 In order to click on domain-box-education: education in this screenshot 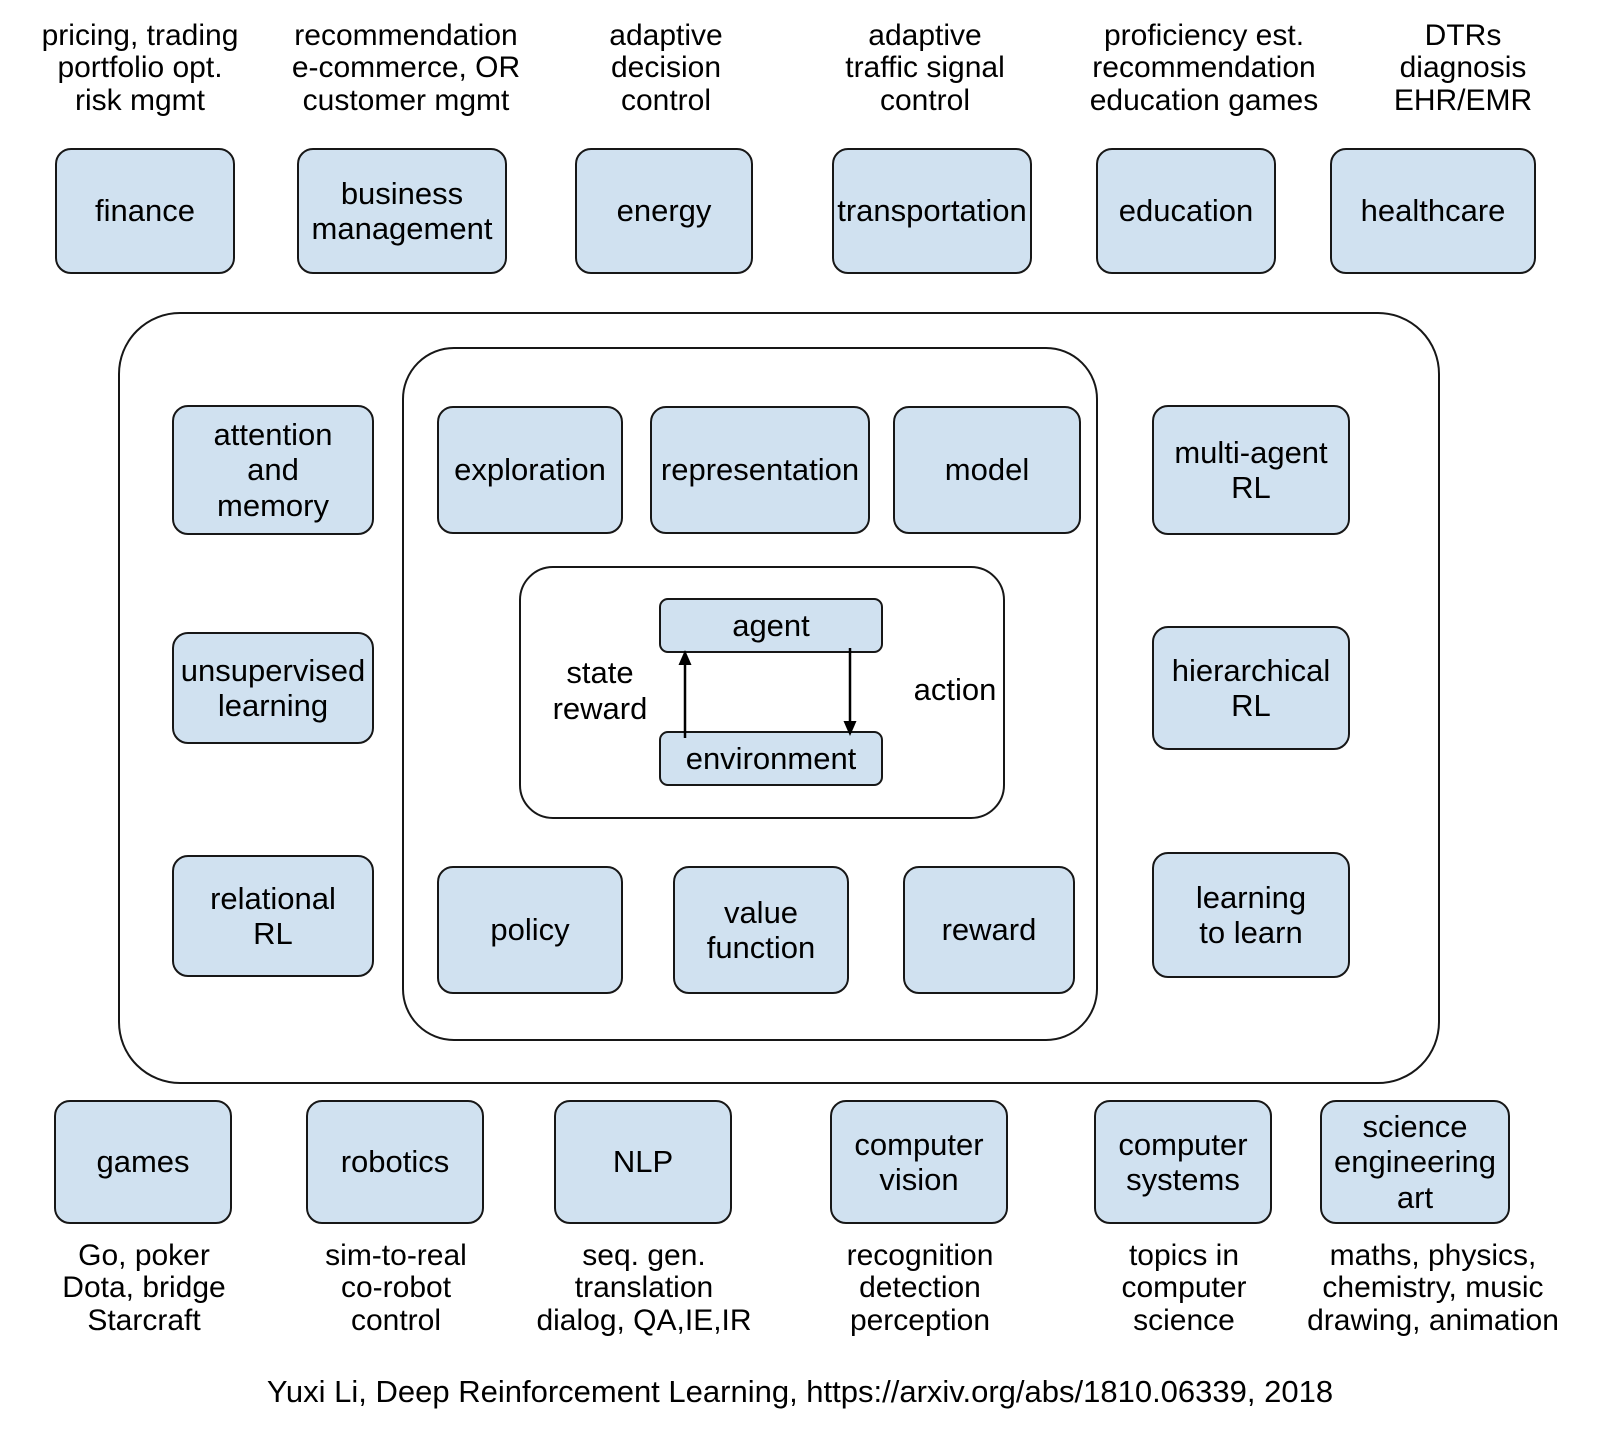, I will do `click(1186, 211)`.